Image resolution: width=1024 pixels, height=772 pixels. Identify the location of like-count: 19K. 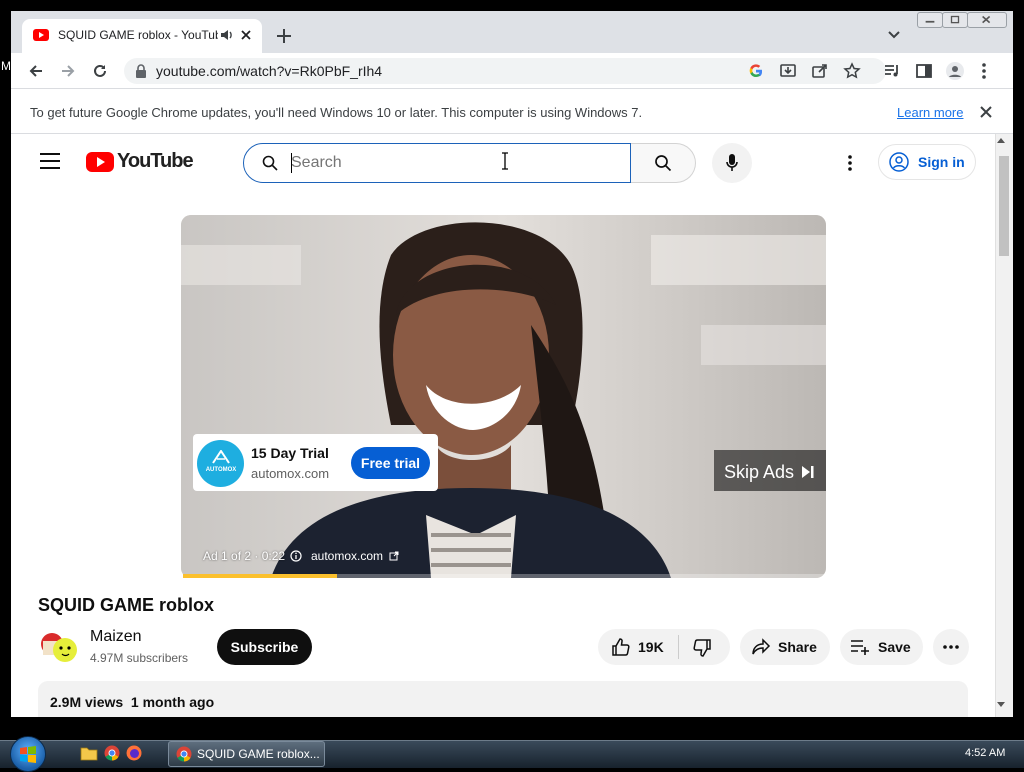
(651, 647).